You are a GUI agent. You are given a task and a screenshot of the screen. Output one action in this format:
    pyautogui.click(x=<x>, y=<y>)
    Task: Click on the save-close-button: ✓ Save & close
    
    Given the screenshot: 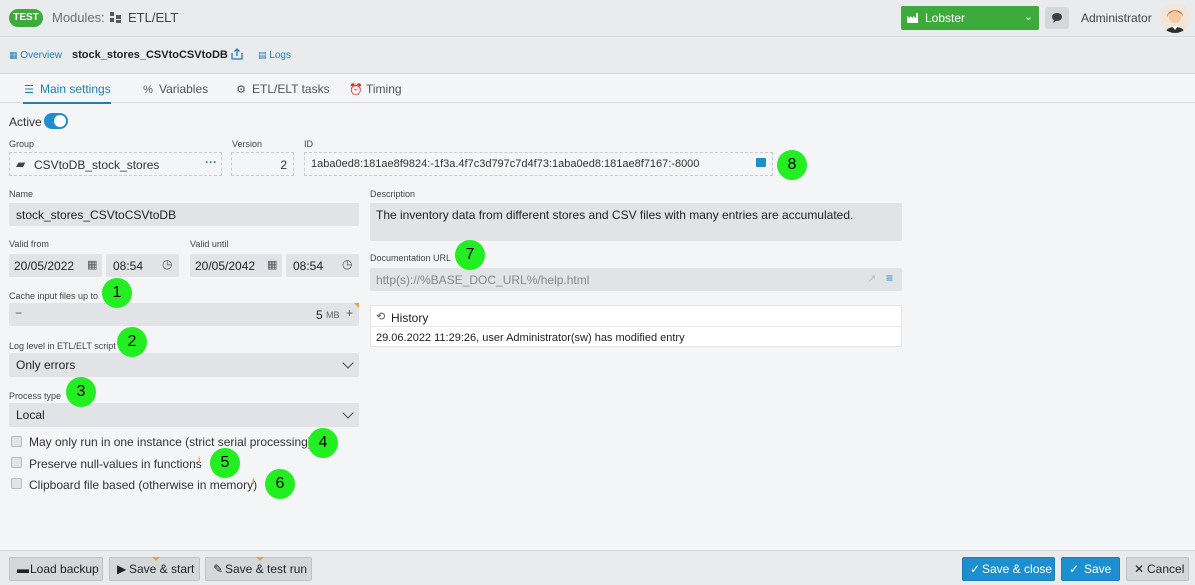 What is the action you would take?
    pyautogui.click(x=1008, y=569)
    